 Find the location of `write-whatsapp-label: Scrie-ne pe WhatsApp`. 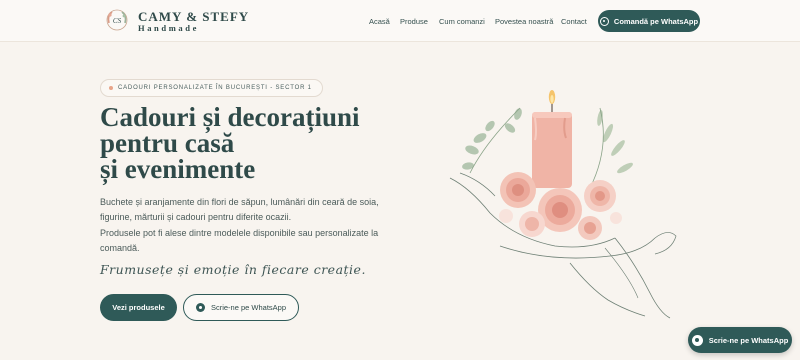

write-whatsapp-label: Scrie-ne pe WhatsApp is located at coordinates (248, 307).